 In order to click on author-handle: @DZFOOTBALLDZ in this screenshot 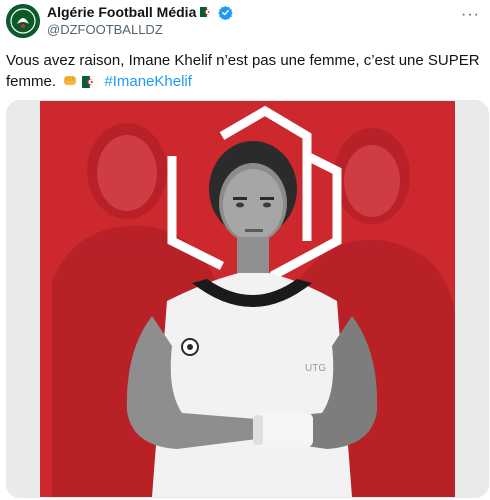, I will do `click(105, 29)`.